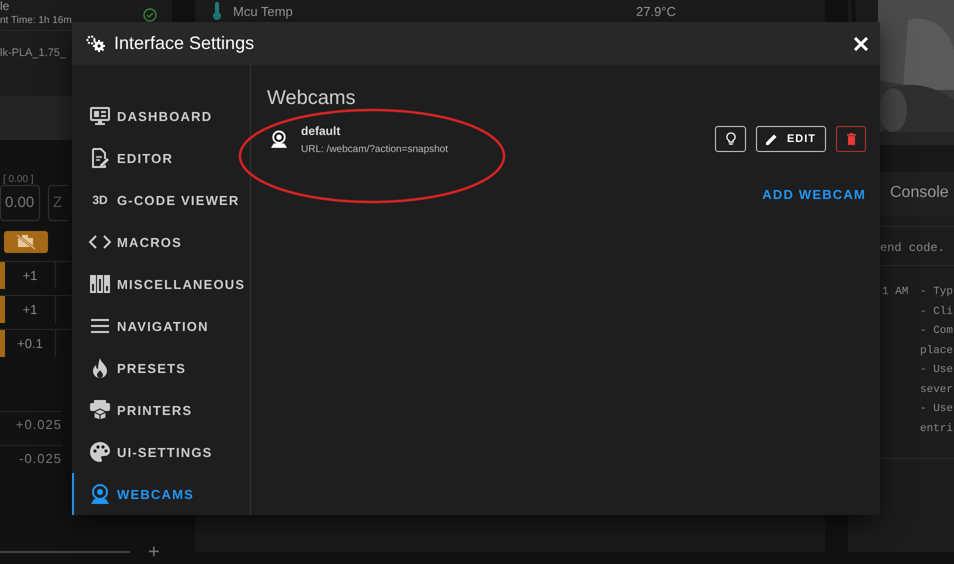 This screenshot has width=954, height=564. What do you see at coordinates (30, 343) in the screenshot?
I see `step-button: +0.1` at bounding box center [30, 343].